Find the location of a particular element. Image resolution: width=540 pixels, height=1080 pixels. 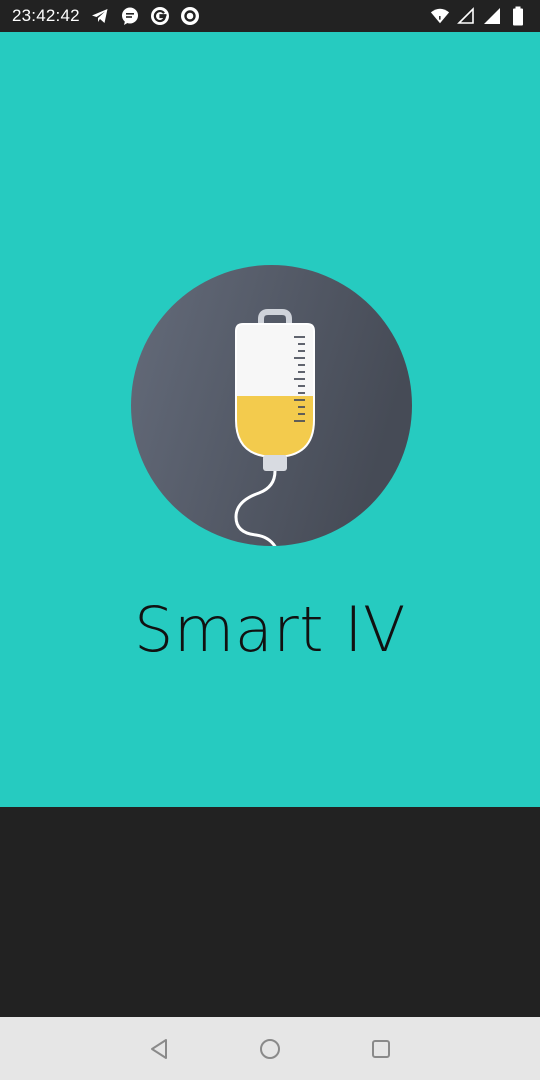

navigation-bar is located at coordinates (270, 1048).